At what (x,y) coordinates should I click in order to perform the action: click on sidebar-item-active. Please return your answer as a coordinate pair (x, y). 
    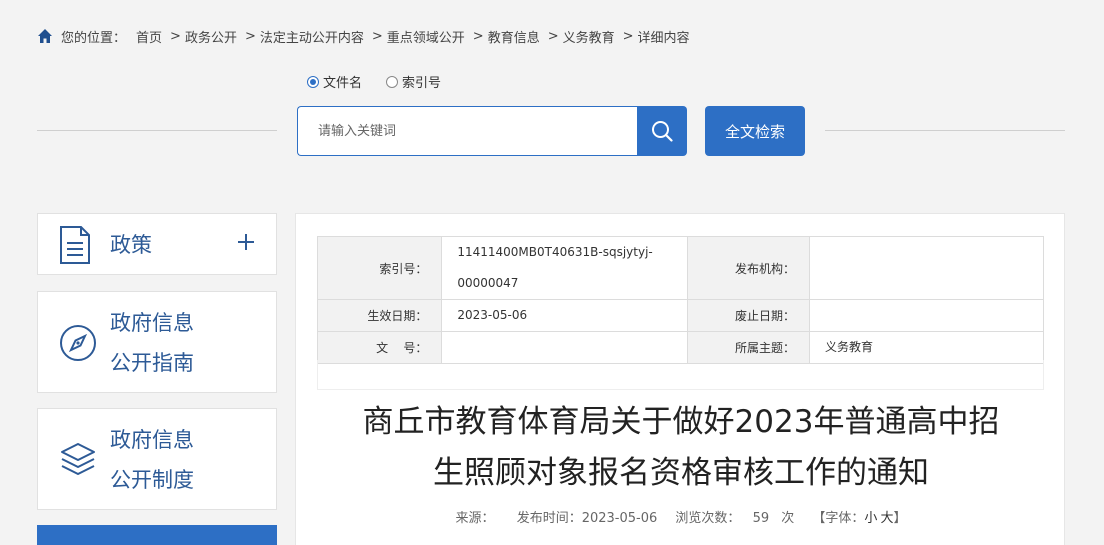
    Looking at the image, I should click on (157, 535).